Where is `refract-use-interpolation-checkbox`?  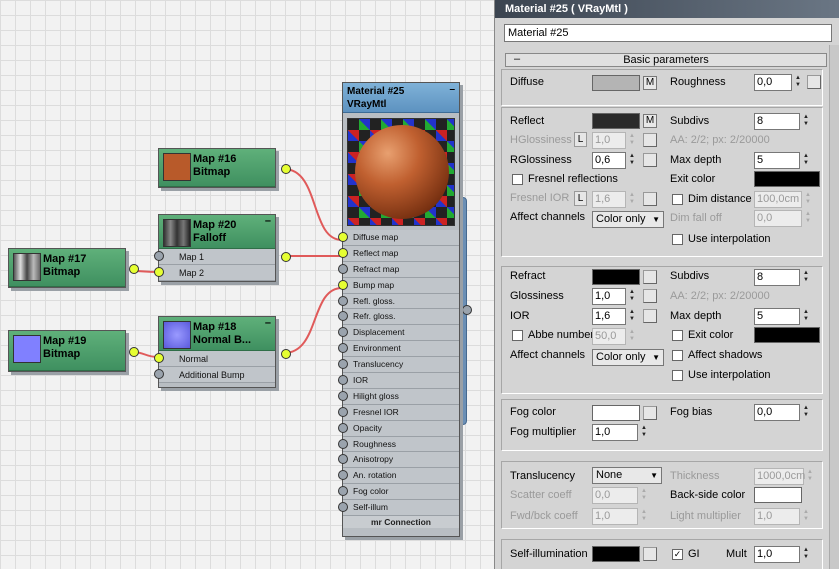
refract-use-interpolation-checkbox is located at coordinates (677, 375).